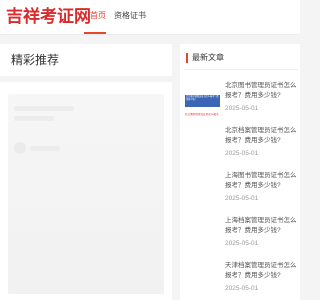 The width and height of the screenshot is (320, 300). What do you see at coordinates (35, 60) in the screenshot?
I see `featured-title: 精彩推荐` at bounding box center [35, 60].